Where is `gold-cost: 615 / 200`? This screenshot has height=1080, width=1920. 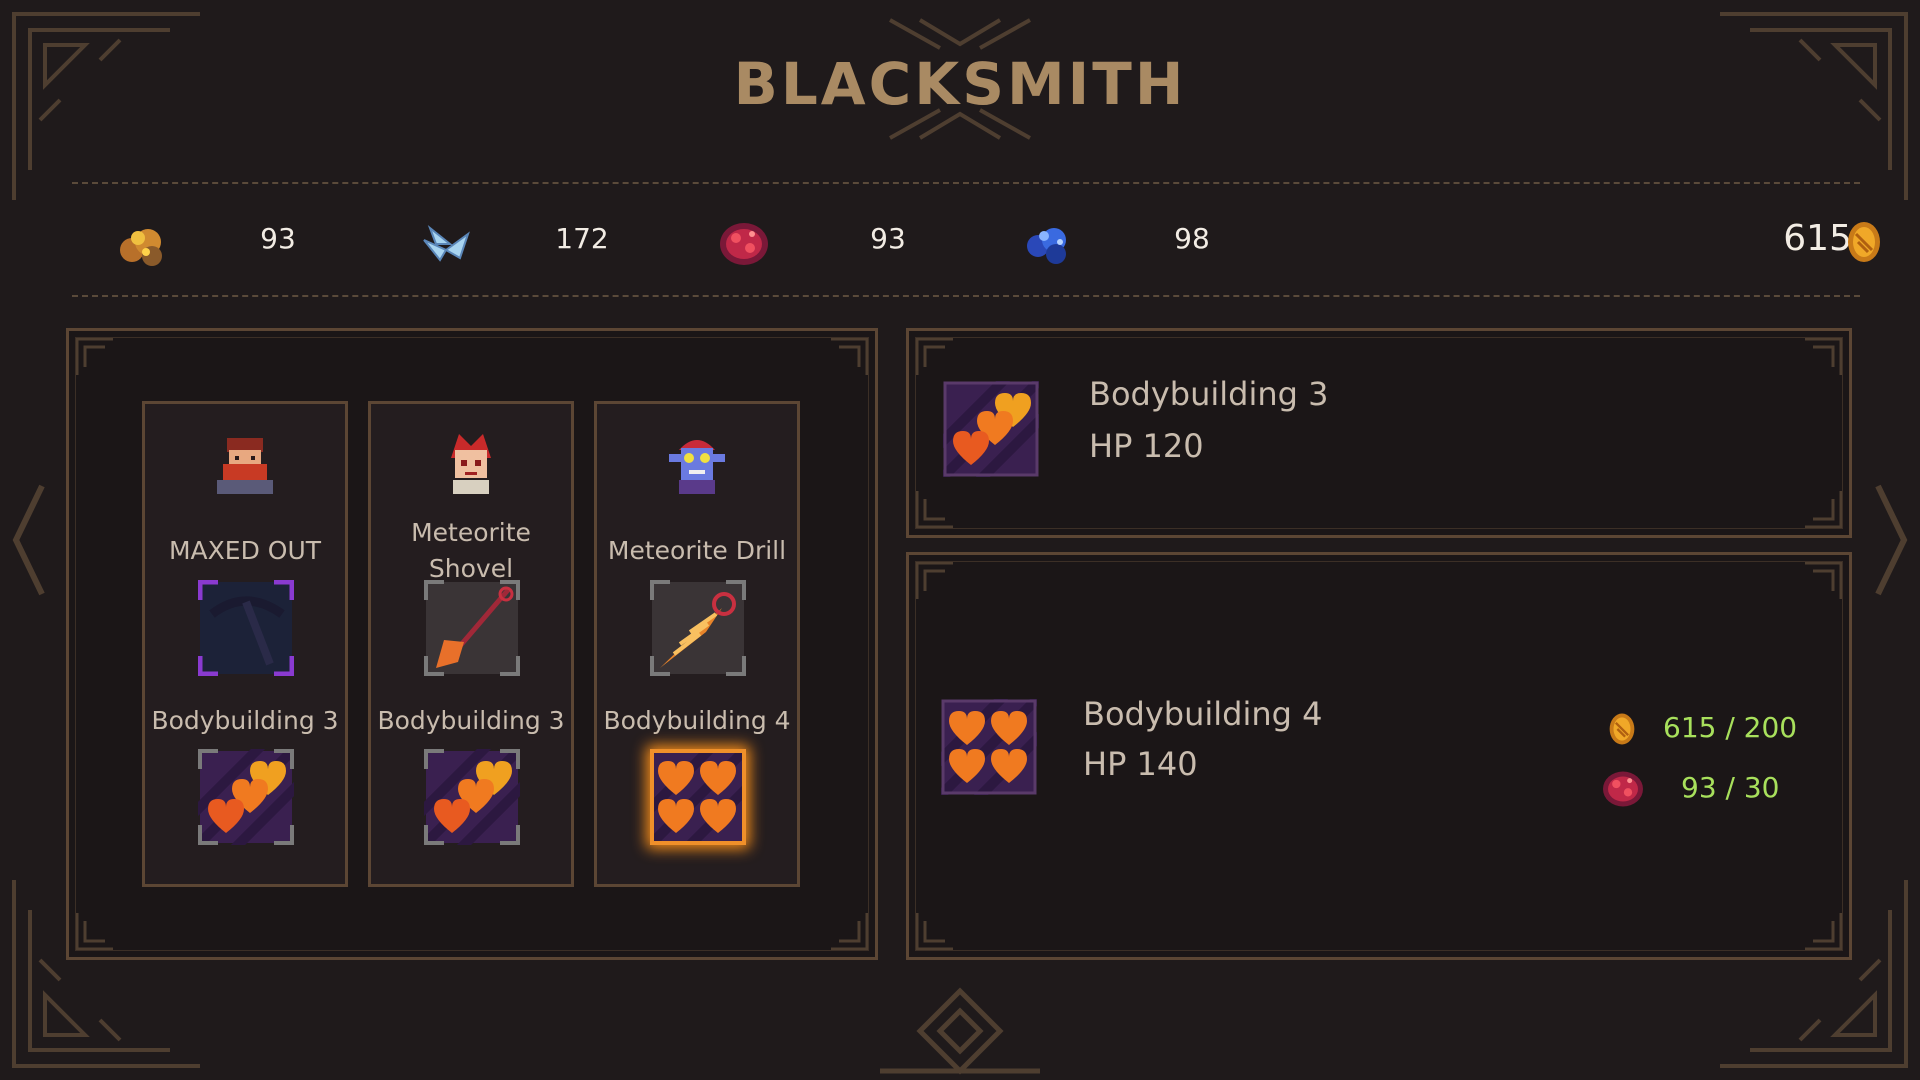 gold-cost: 615 / 200 is located at coordinates (1730, 727).